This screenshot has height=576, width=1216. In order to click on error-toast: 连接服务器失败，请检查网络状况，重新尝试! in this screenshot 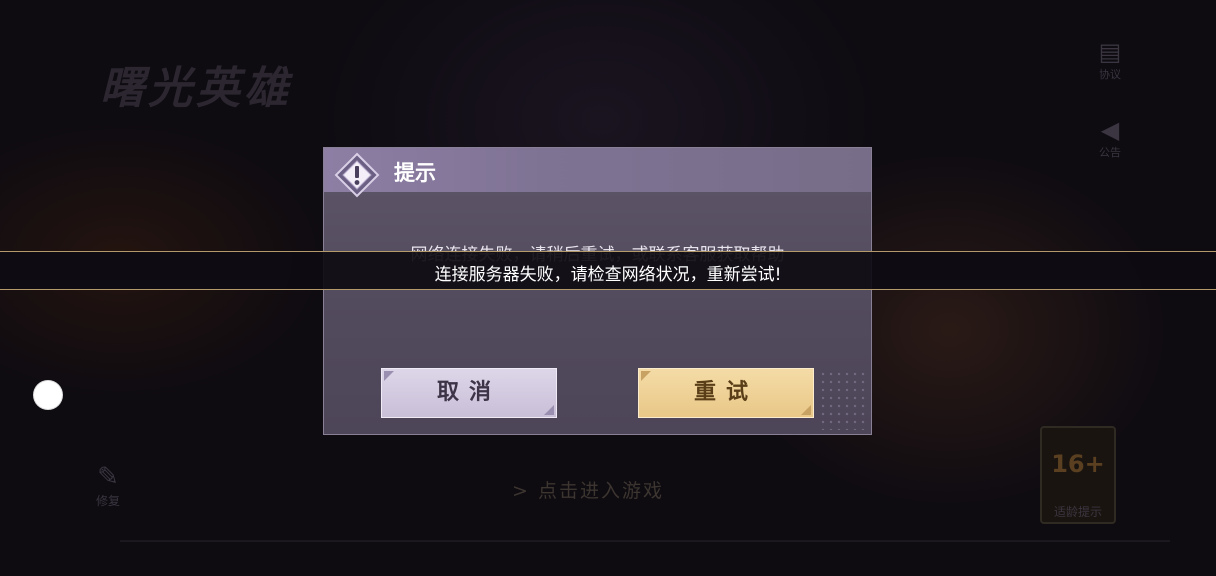, I will do `click(608, 270)`.